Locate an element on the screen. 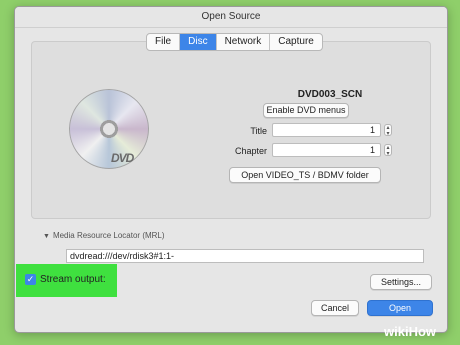 The width and height of the screenshot is (460, 345). open-button: Open is located at coordinates (400, 308).